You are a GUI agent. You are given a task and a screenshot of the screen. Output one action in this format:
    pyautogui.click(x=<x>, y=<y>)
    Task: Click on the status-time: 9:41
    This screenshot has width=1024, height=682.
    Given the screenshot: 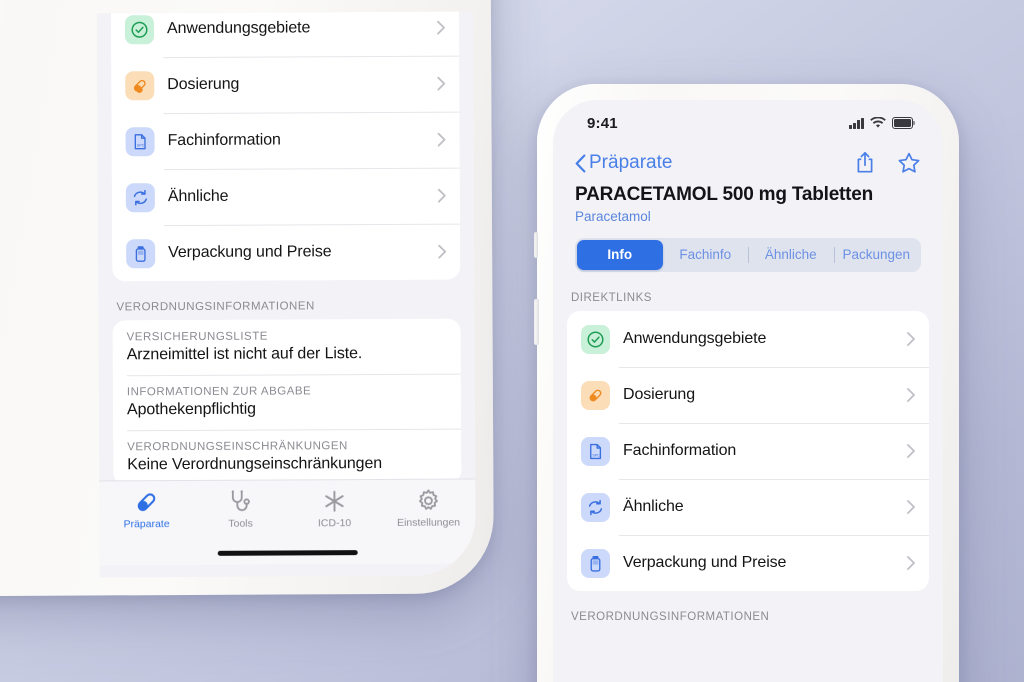 What is the action you would take?
    pyautogui.click(x=602, y=123)
    